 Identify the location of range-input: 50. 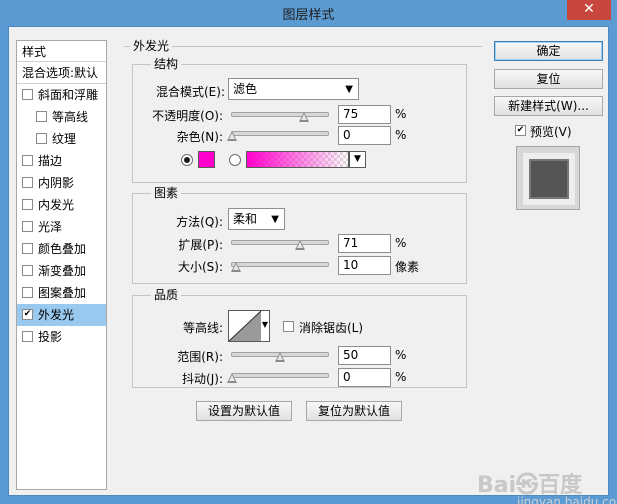
(364, 355).